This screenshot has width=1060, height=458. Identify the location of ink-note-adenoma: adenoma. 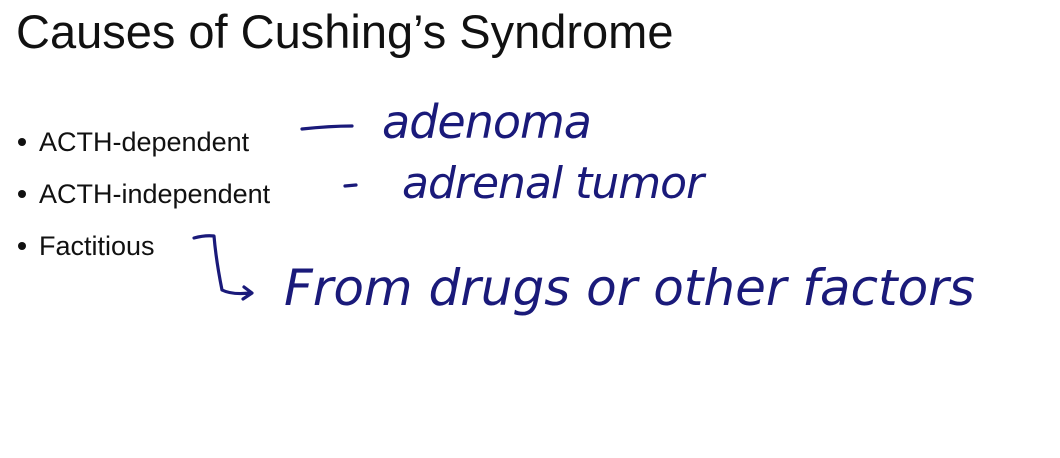
(486, 122).